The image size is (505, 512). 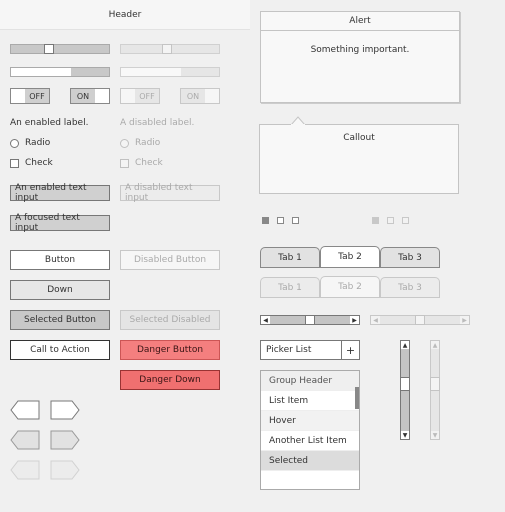 I want to click on picker-value: Picker List, so click(x=301, y=350).